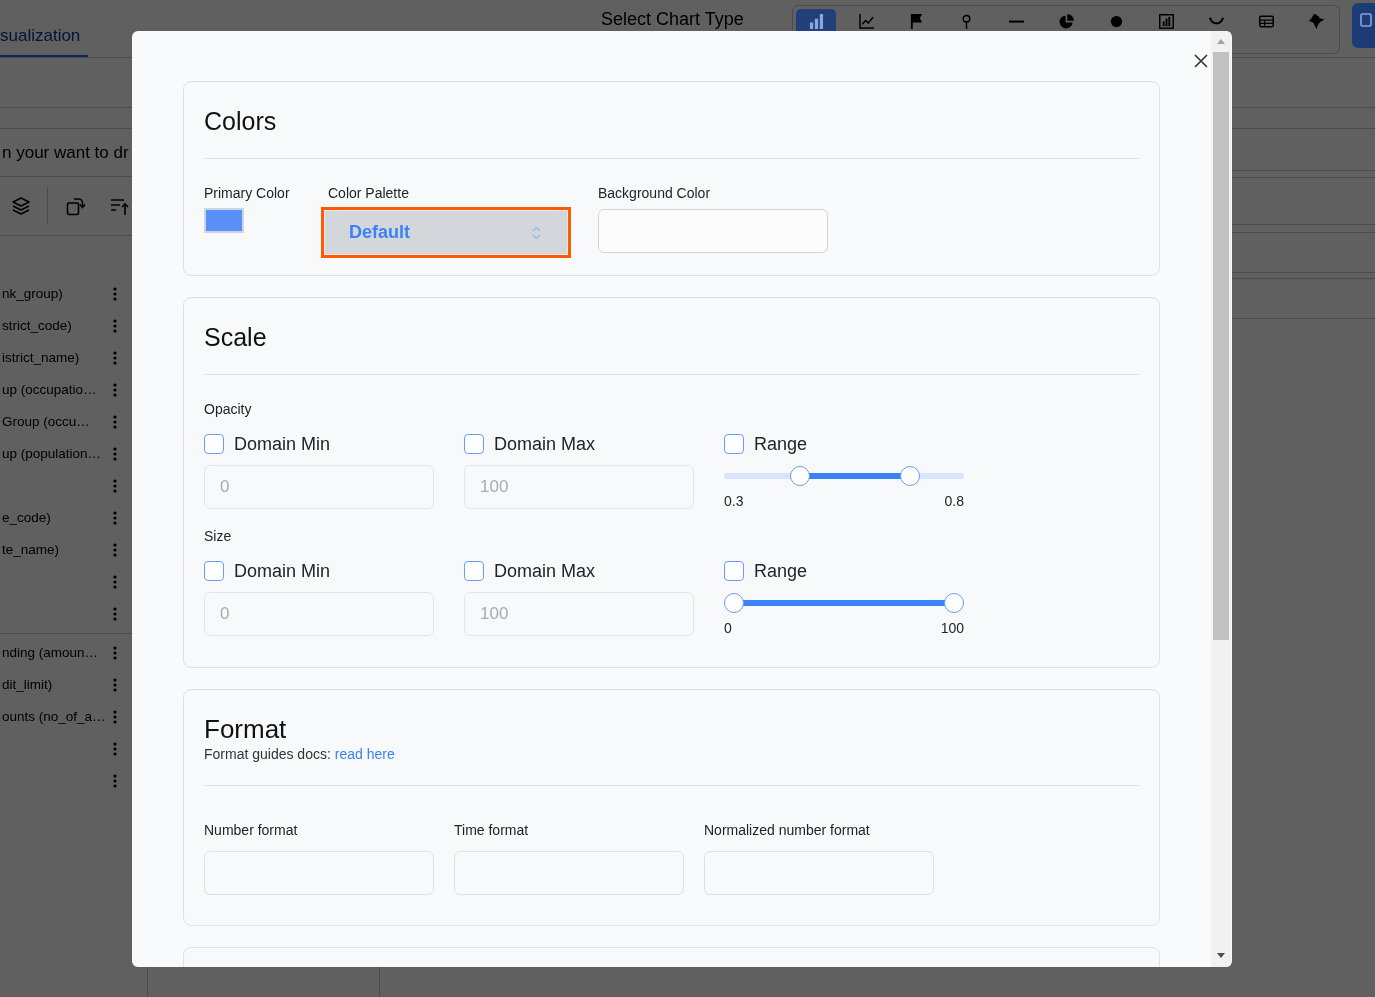 This screenshot has height=997, width=1375. What do you see at coordinates (728, 628) in the screenshot?
I see `range-min-label: 0` at bounding box center [728, 628].